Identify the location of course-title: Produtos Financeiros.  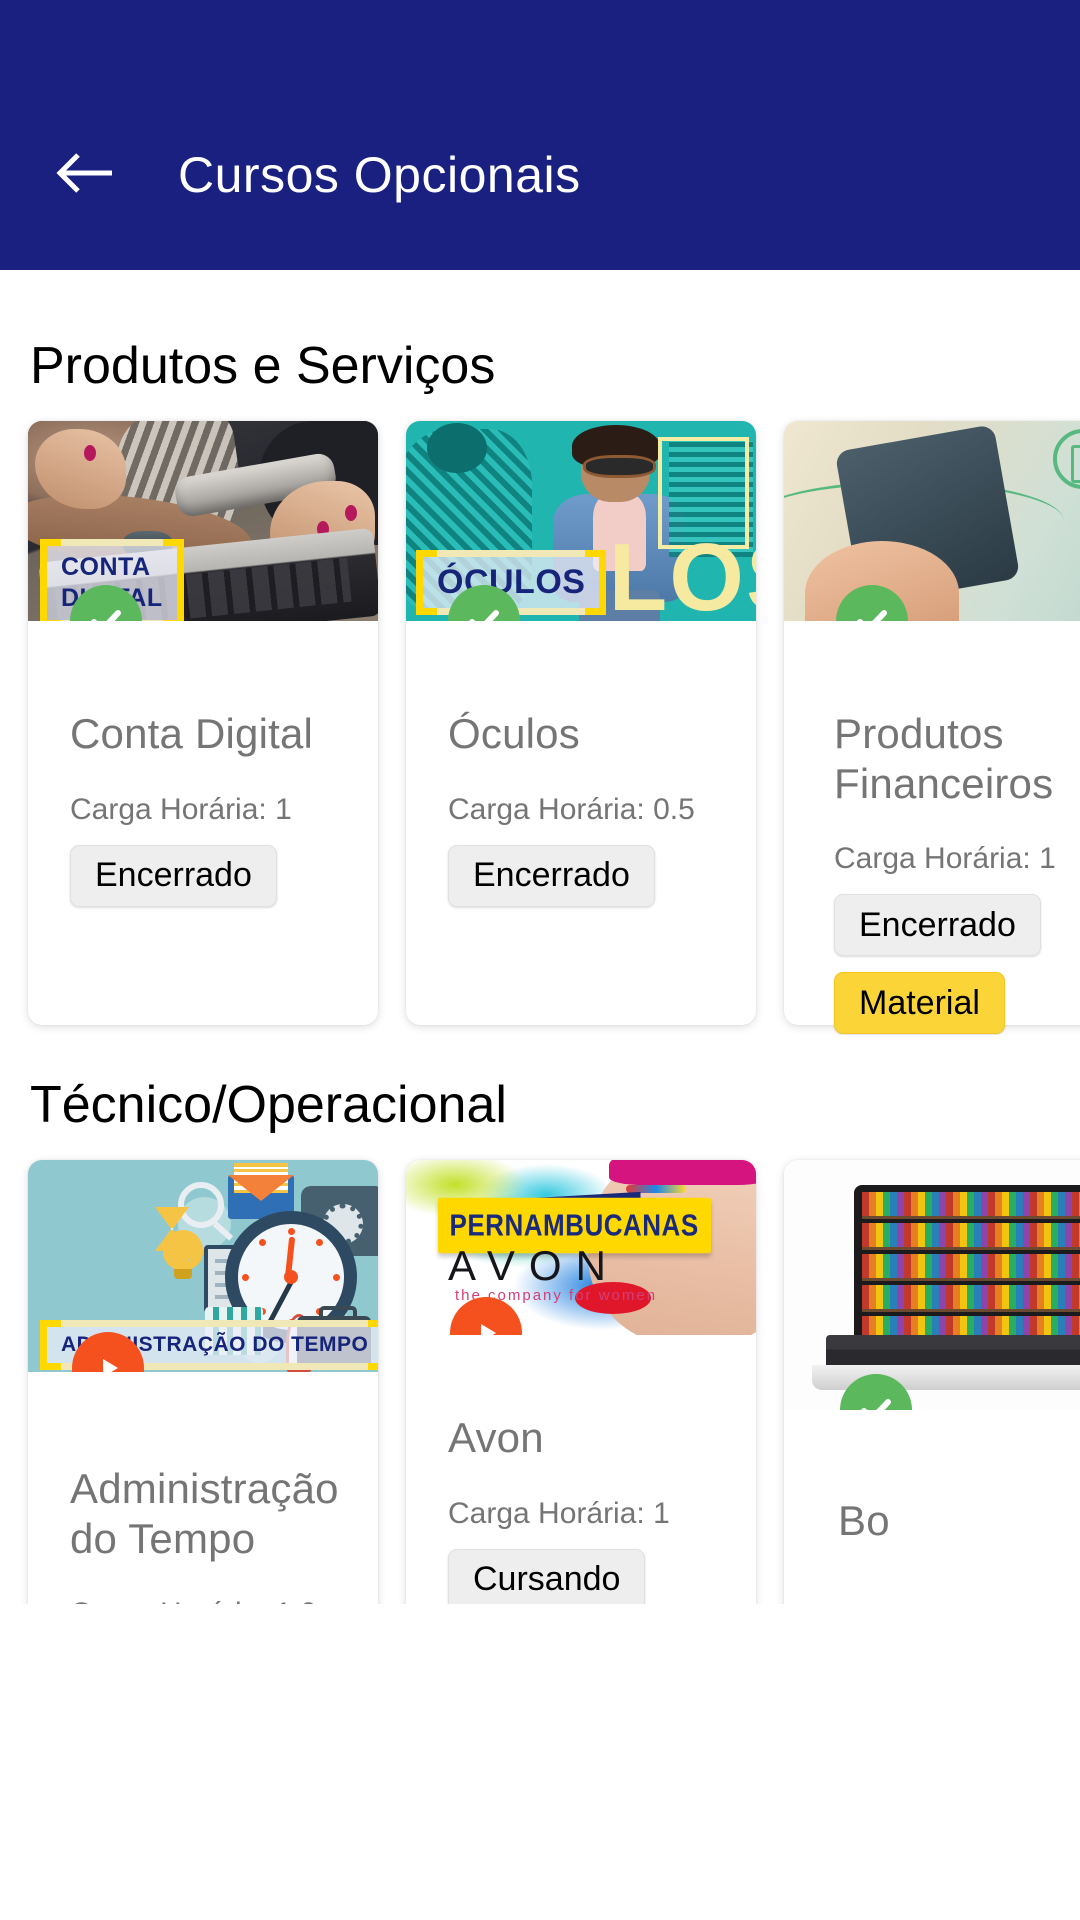
(957, 758).